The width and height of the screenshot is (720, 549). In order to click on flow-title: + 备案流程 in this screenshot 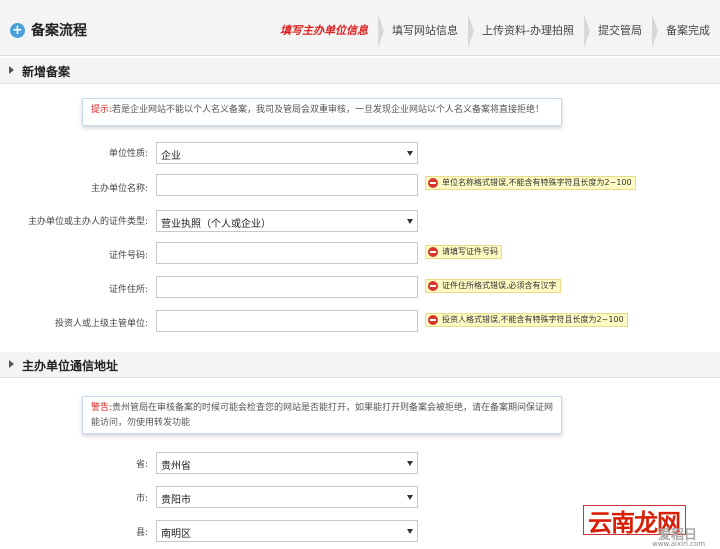, I will do `click(48, 30)`.